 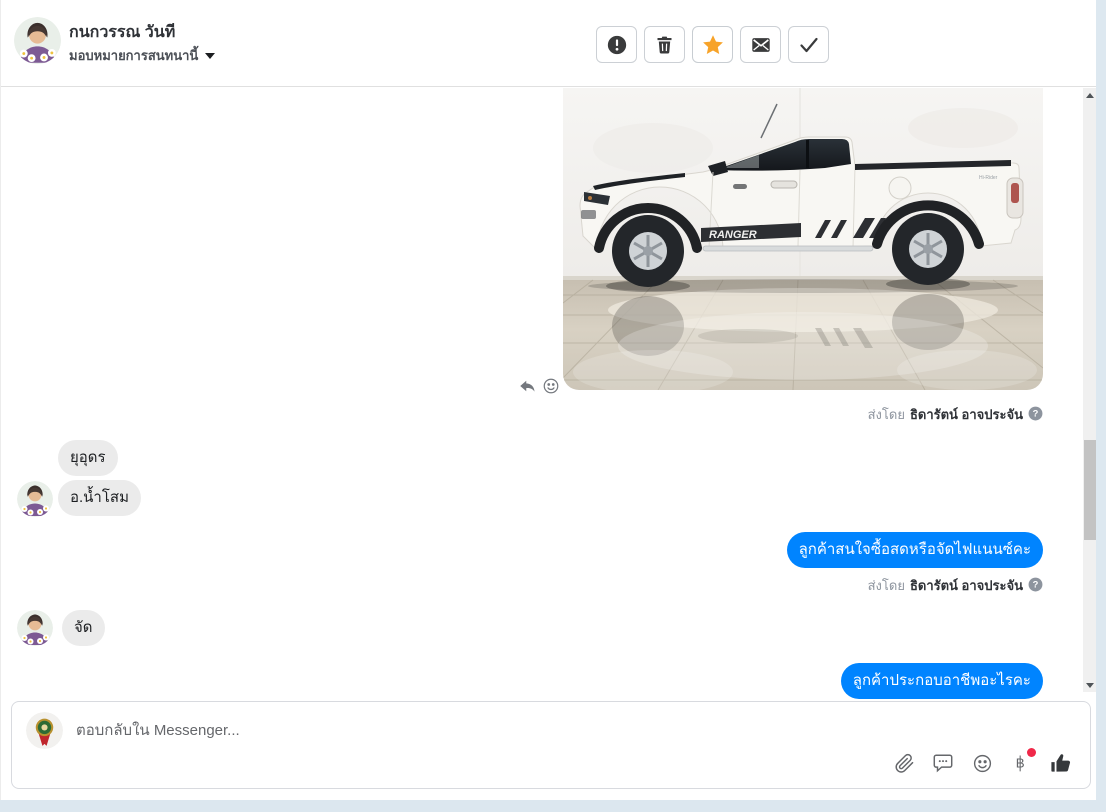 I want to click on assign-conversation-label: มอบหมายการสนทนานี้, so click(x=134, y=55).